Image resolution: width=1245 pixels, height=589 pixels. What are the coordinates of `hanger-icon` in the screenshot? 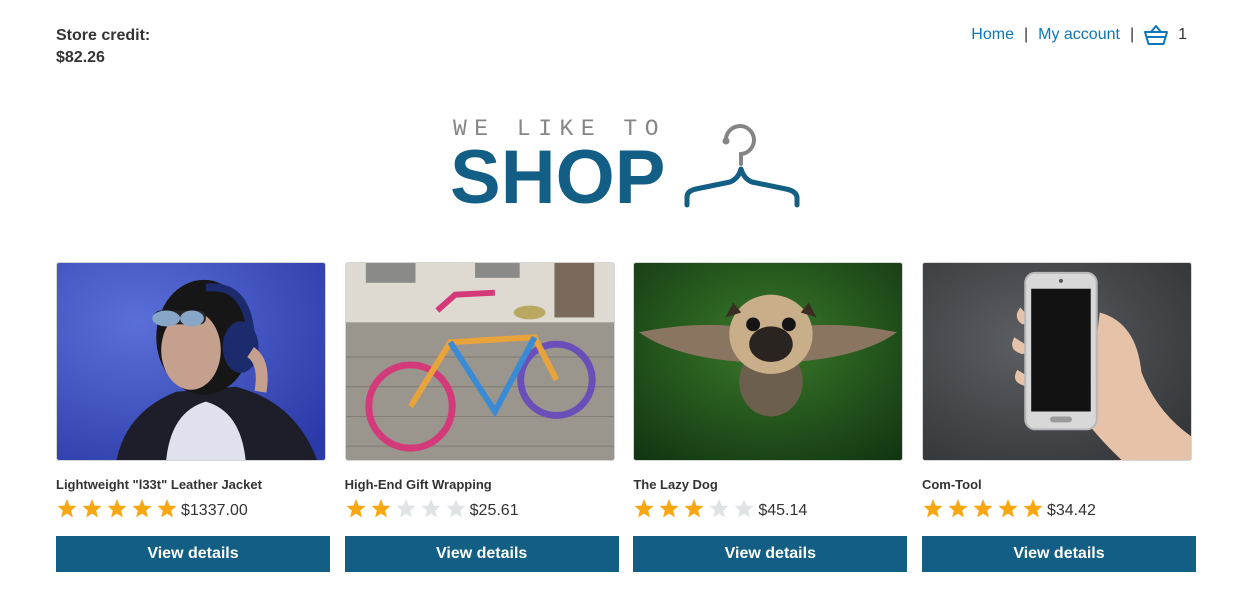 It's located at (742, 166).